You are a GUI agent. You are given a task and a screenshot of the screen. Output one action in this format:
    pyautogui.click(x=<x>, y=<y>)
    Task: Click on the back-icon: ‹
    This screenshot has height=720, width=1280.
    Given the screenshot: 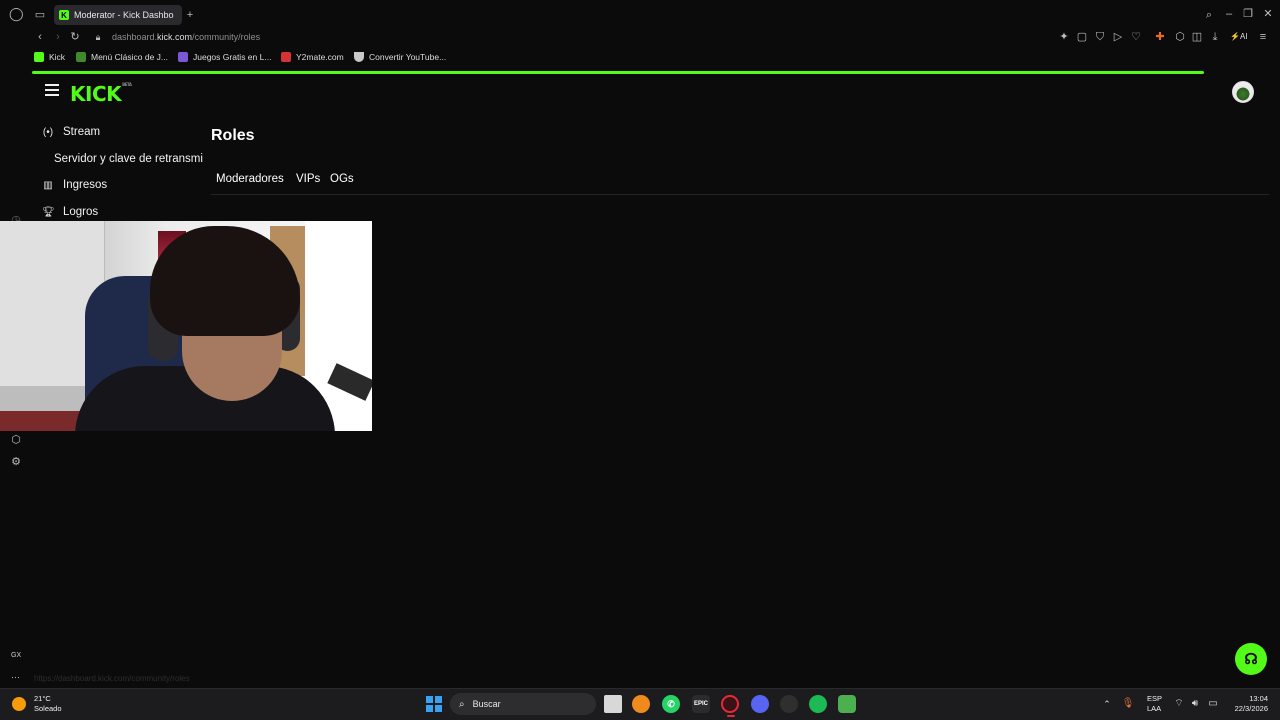 What is the action you would take?
    pyautogui.click(x=40, y=37)
    